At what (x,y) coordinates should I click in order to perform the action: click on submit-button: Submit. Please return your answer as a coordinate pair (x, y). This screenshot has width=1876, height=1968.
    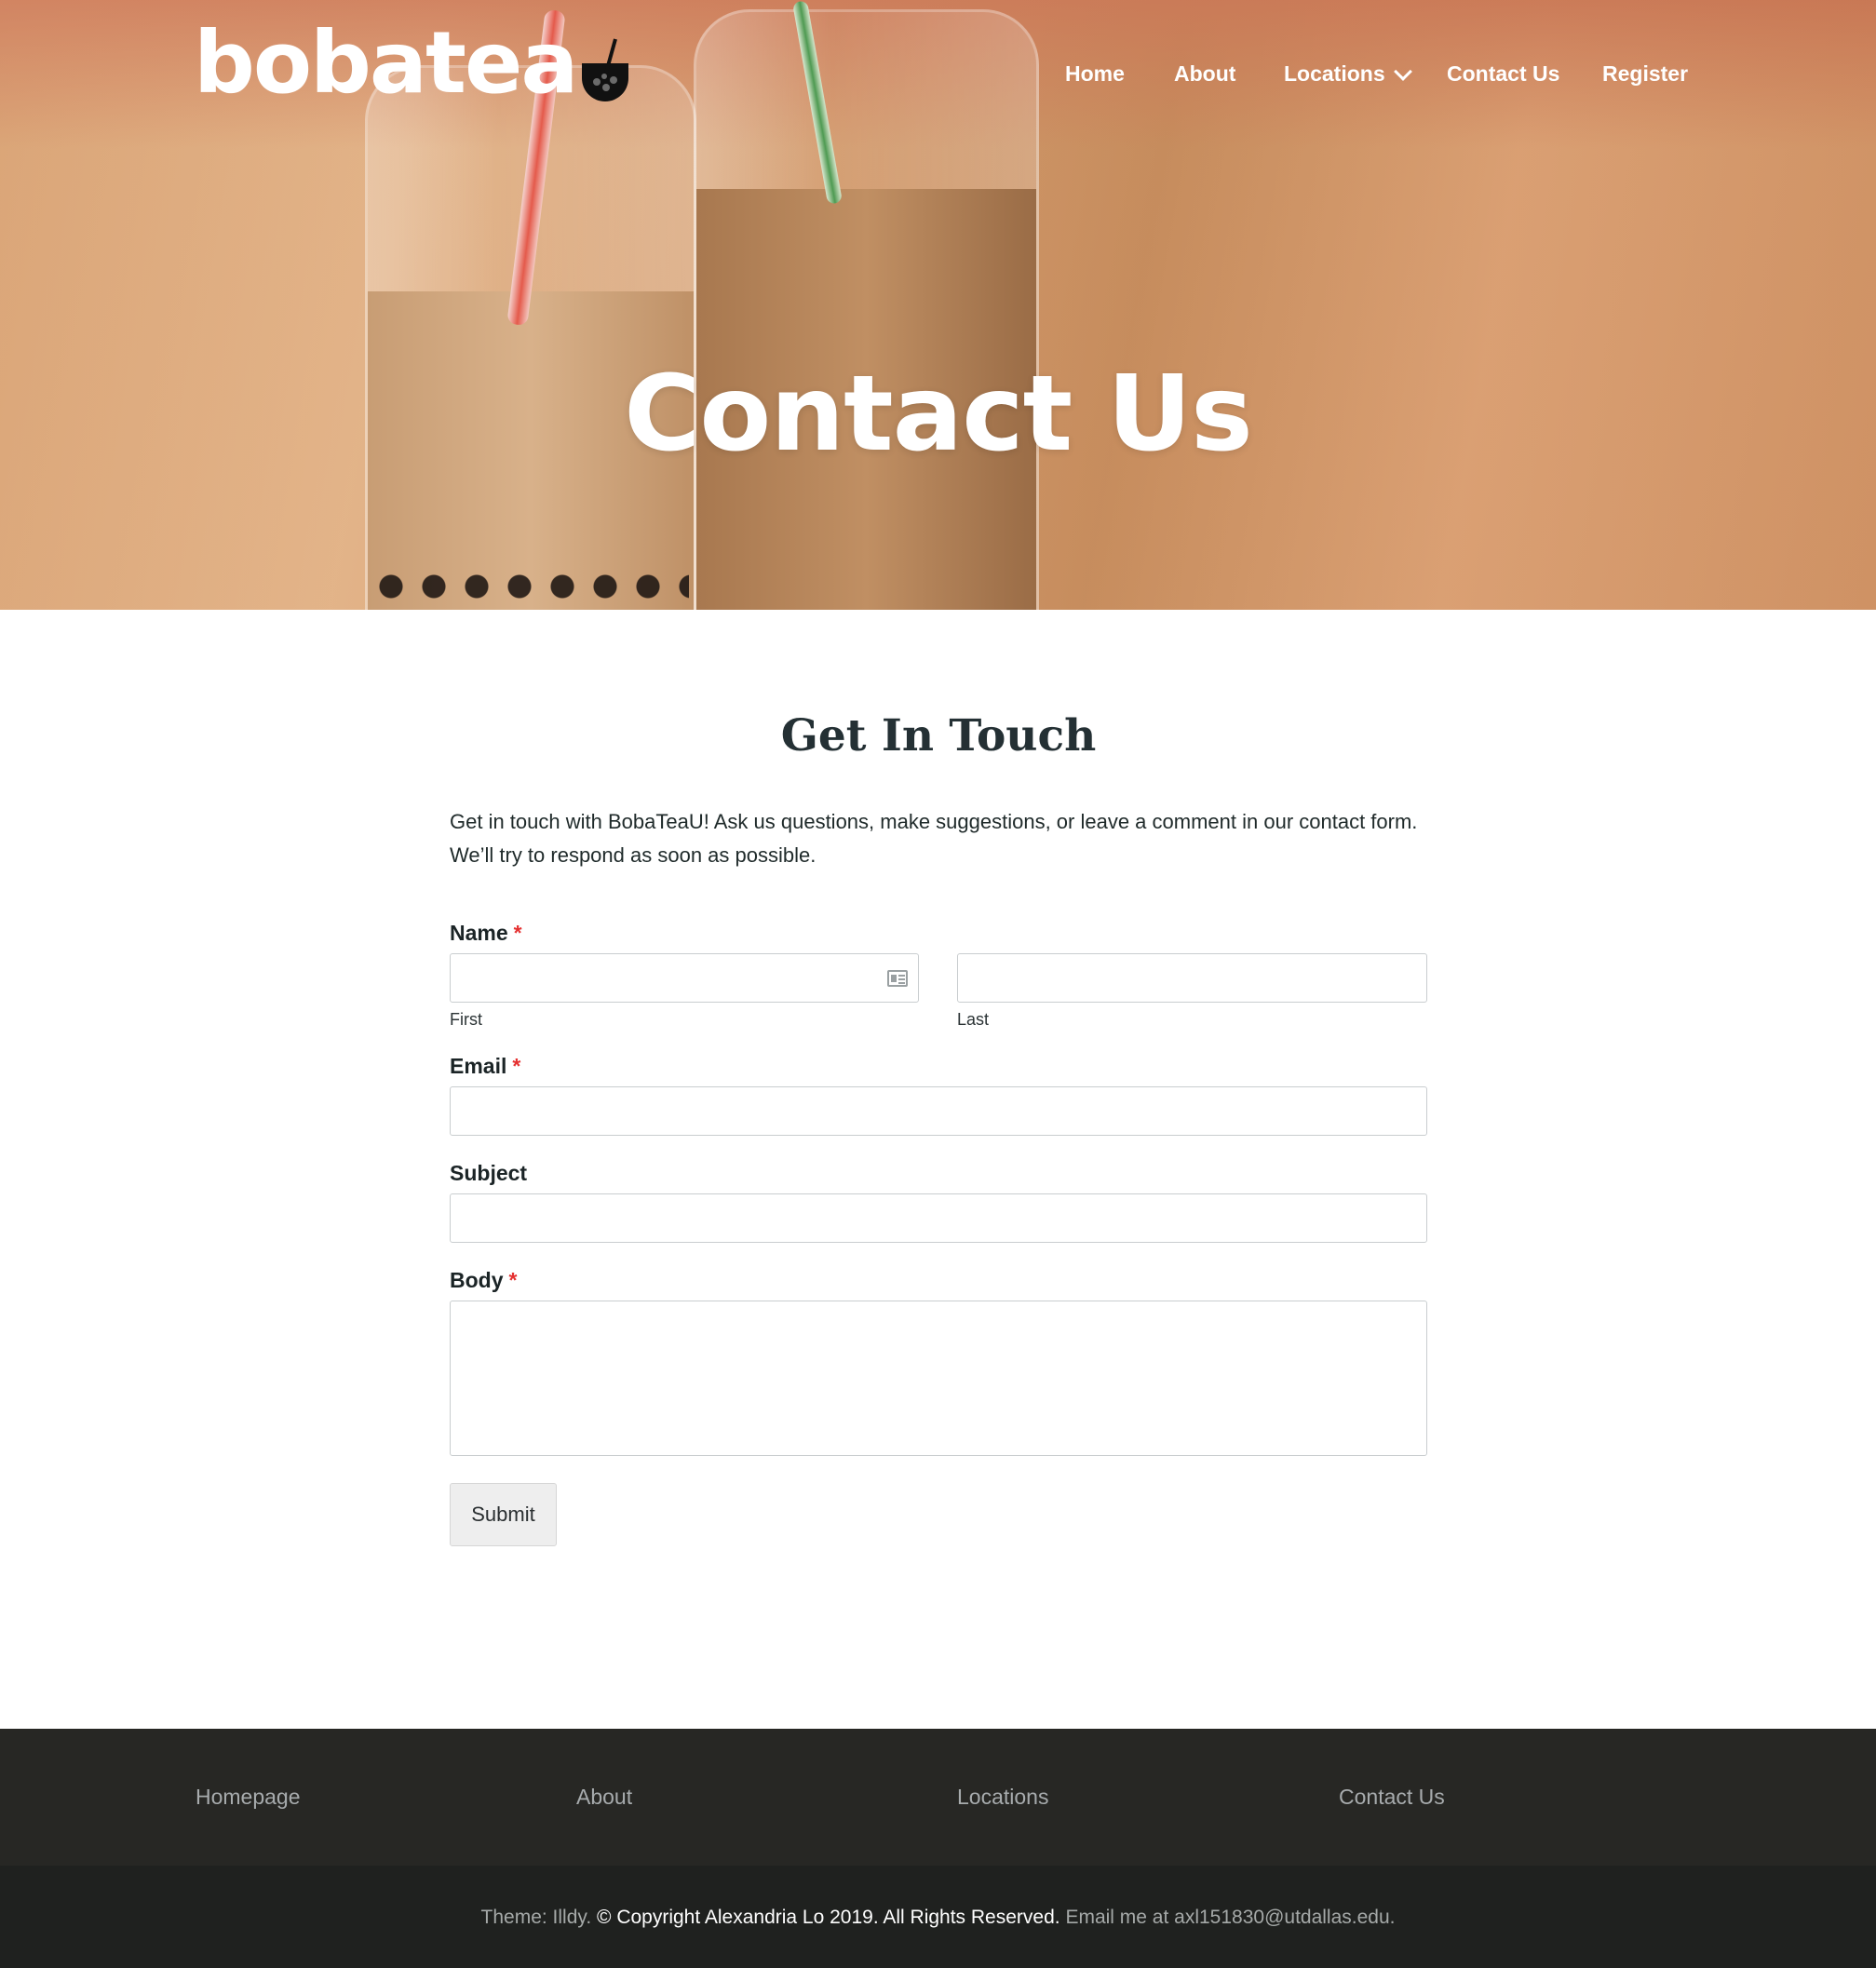
    Looking at the image, I should click on (503, 1514).